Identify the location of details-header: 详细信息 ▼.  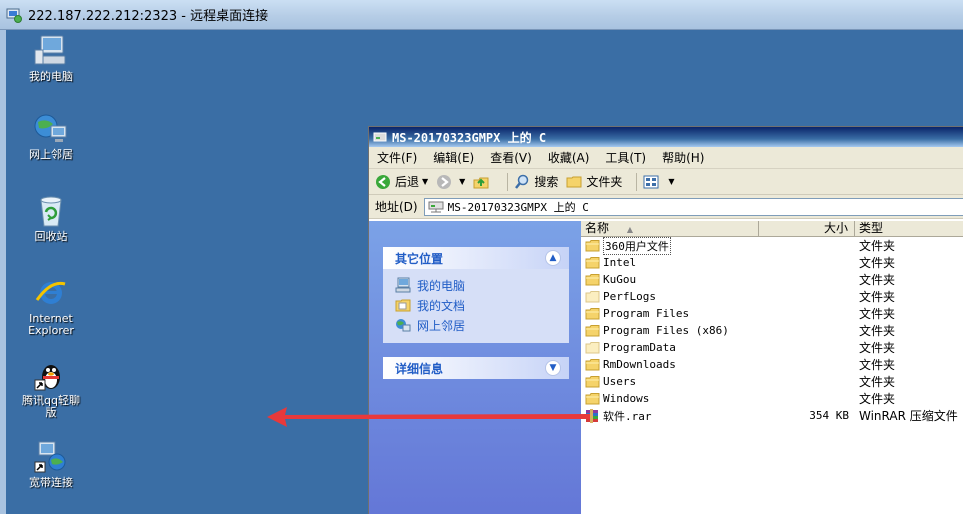
(476, 368).